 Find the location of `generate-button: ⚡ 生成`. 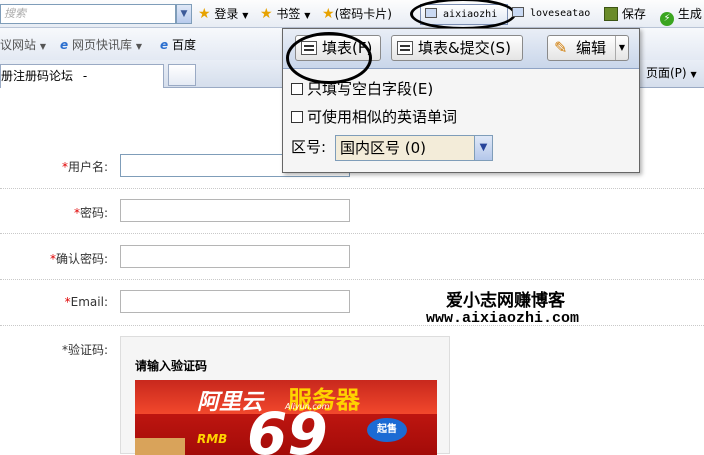

generate-button: ⚡ 生成 is located at coordinates (681, 15).